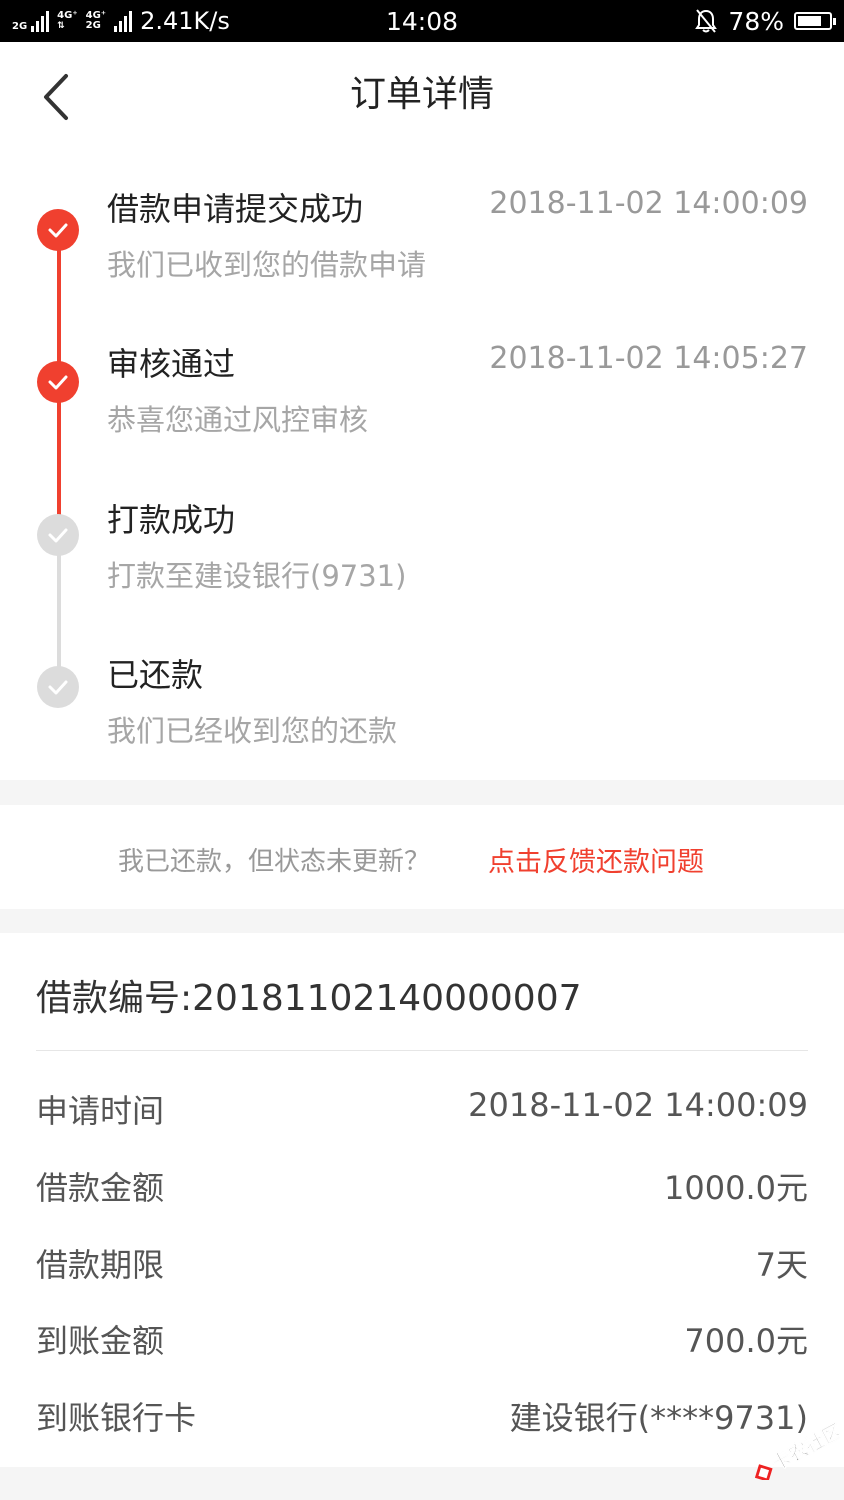 This screenshot has width=844, height=1500. Describe the element at coordinates (100, 1188) in the screenshot. I see `detail-label: 借款金额` at that location.